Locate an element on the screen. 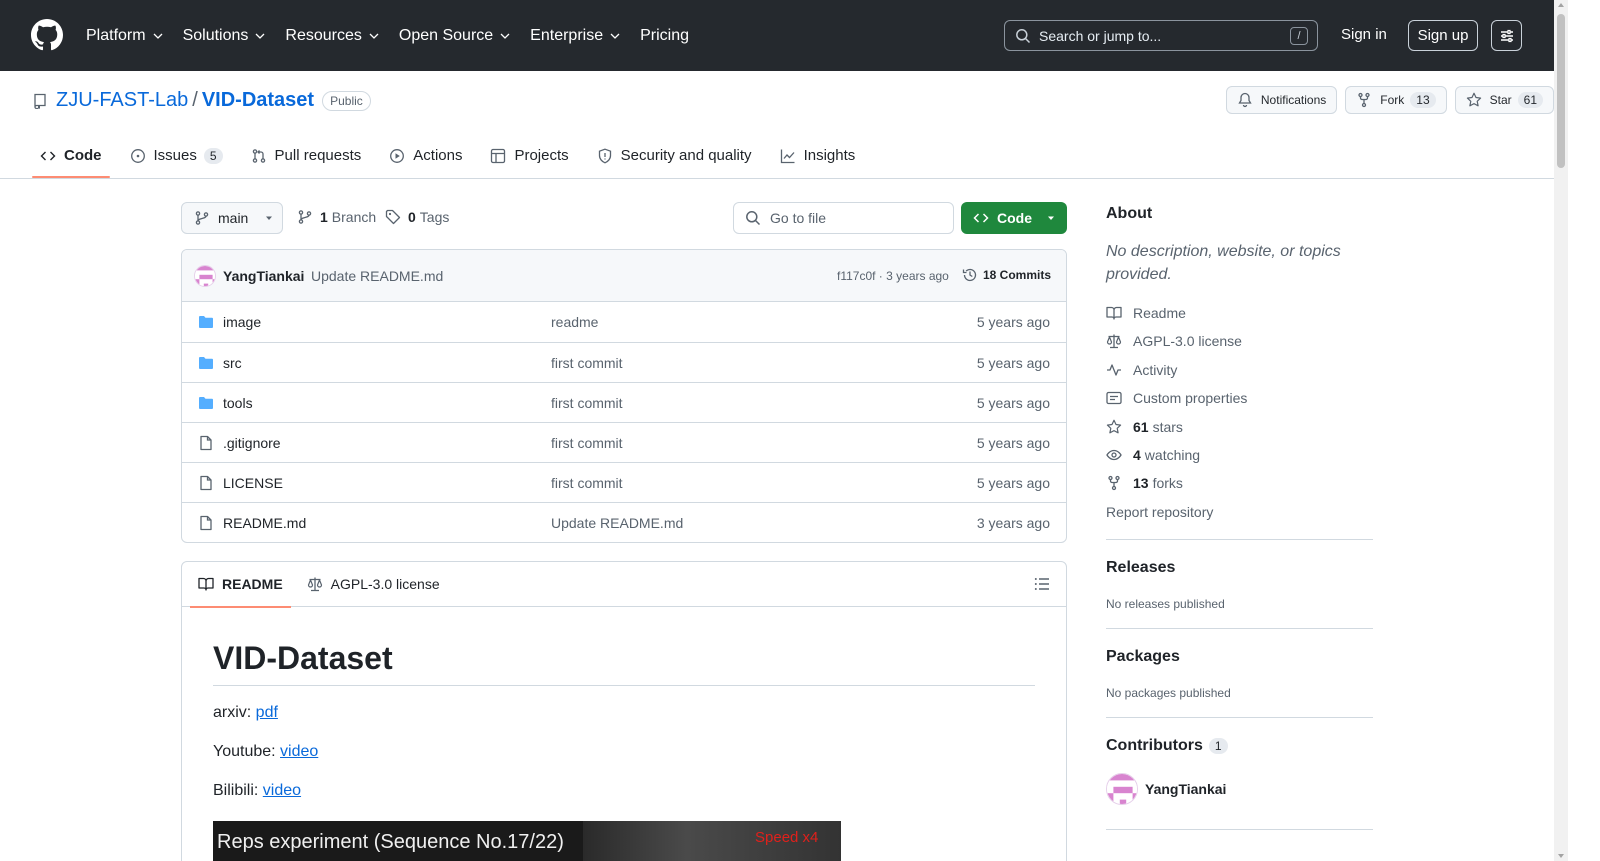  readme-link: Readme is located at coordinates (1146, 313).